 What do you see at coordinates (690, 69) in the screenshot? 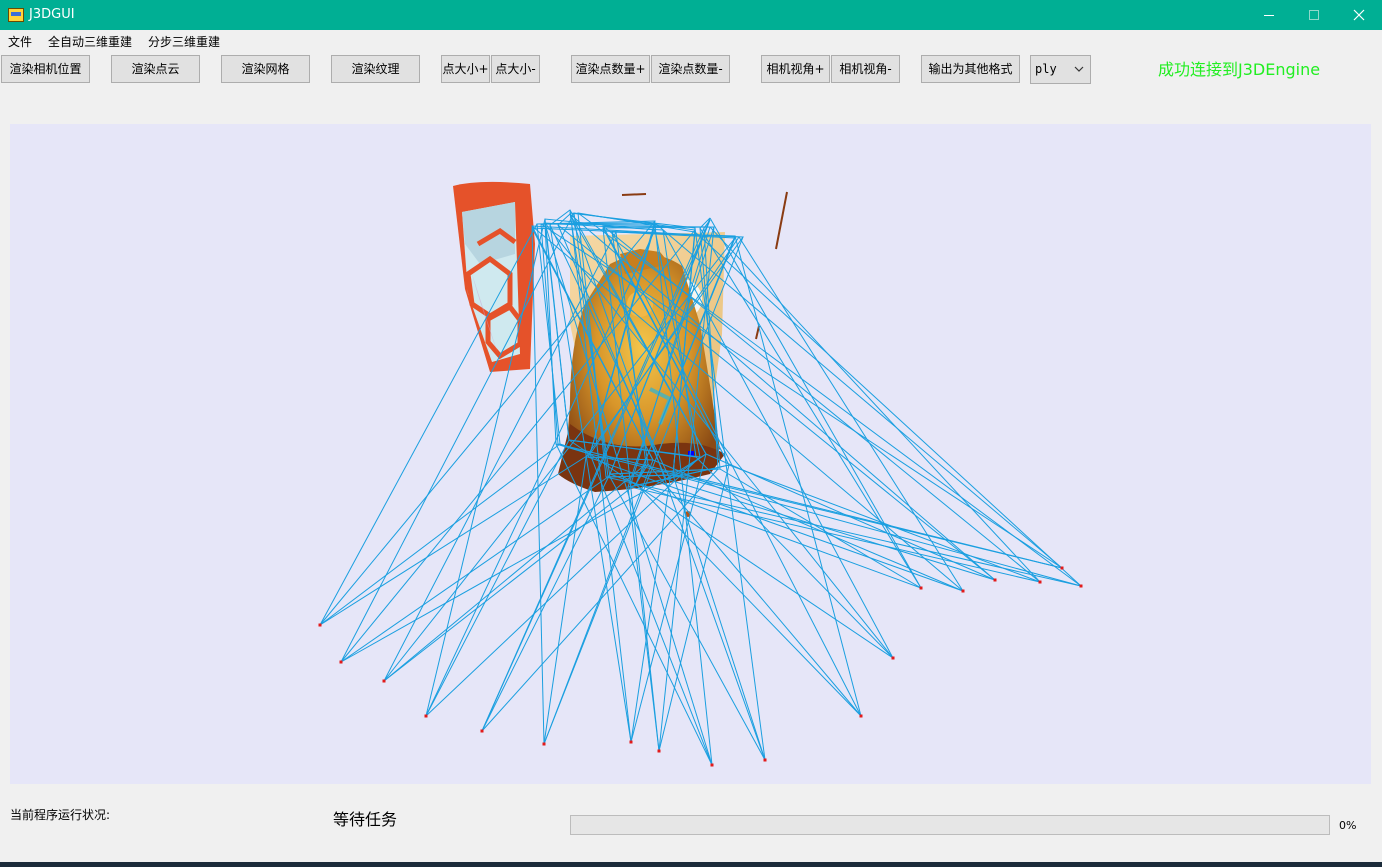
I see `point-count-minus-button: 渲染点数量-` at bounding box center [690, 69].